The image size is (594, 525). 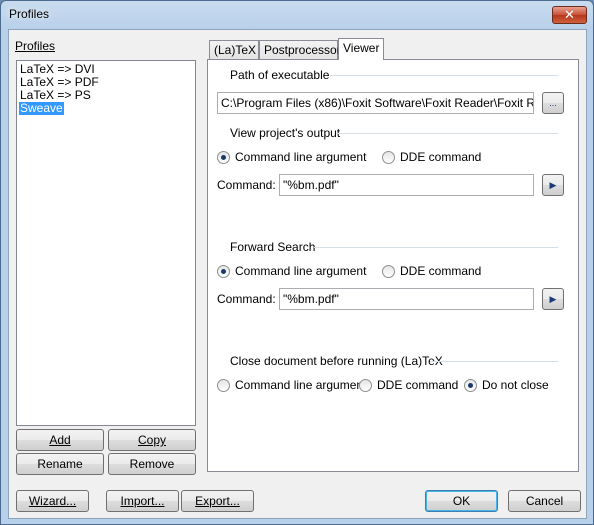 What do you see at coordinates (444, 75) in the screenshot?
I see `path-group-line` at bounding box center [444, 75].